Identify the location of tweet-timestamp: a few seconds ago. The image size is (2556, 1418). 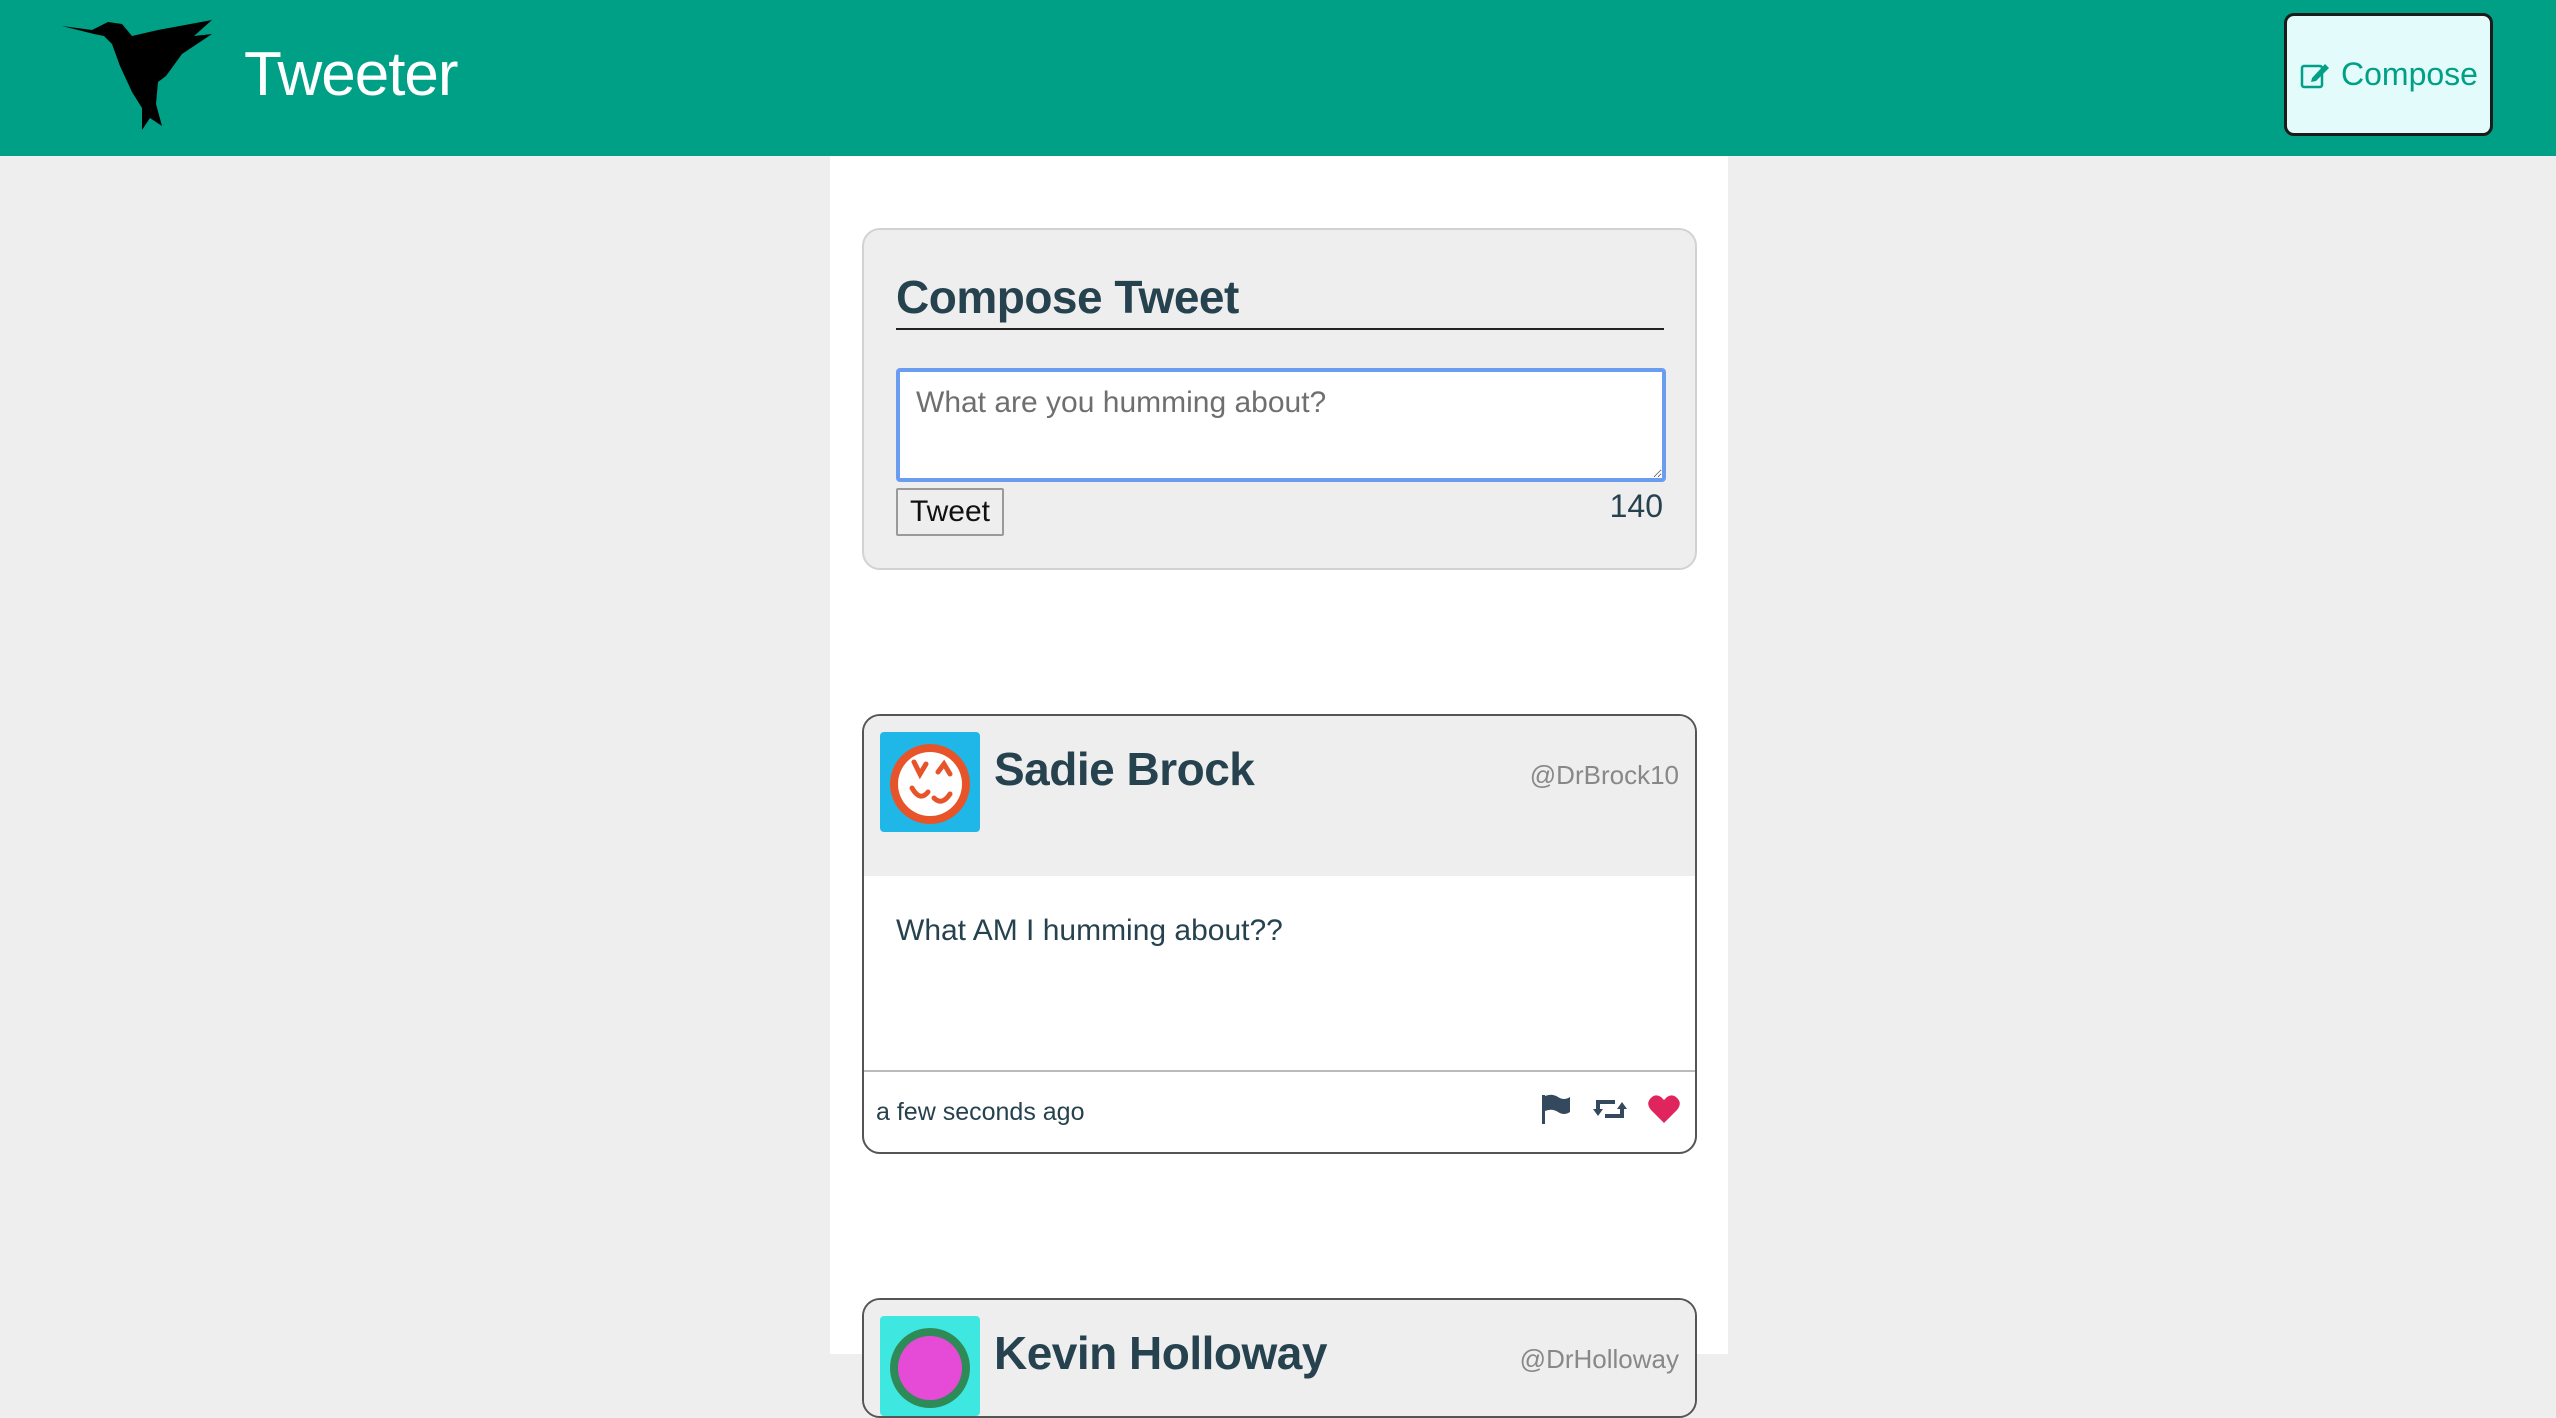
(980, 1112).